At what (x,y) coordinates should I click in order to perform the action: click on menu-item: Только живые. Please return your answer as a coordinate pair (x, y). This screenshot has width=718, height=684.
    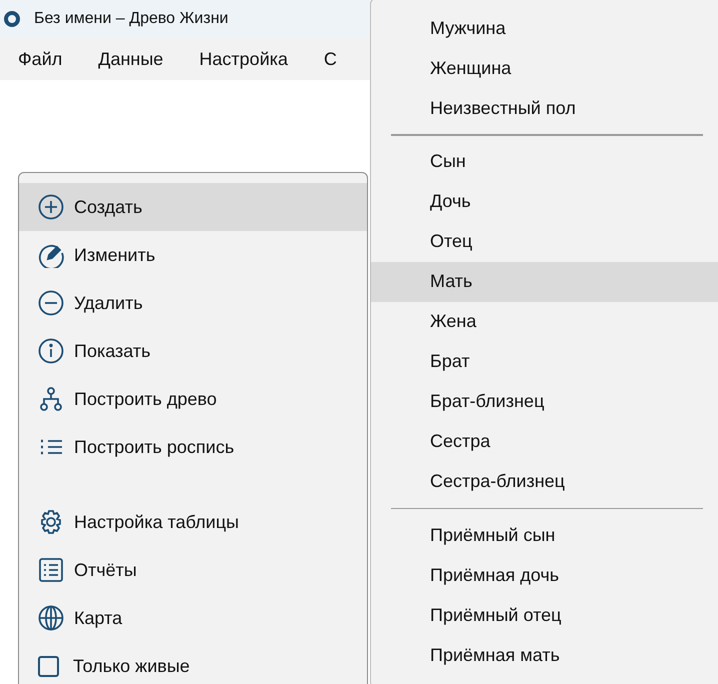
    Looking at the image, I should click on (193, 663).